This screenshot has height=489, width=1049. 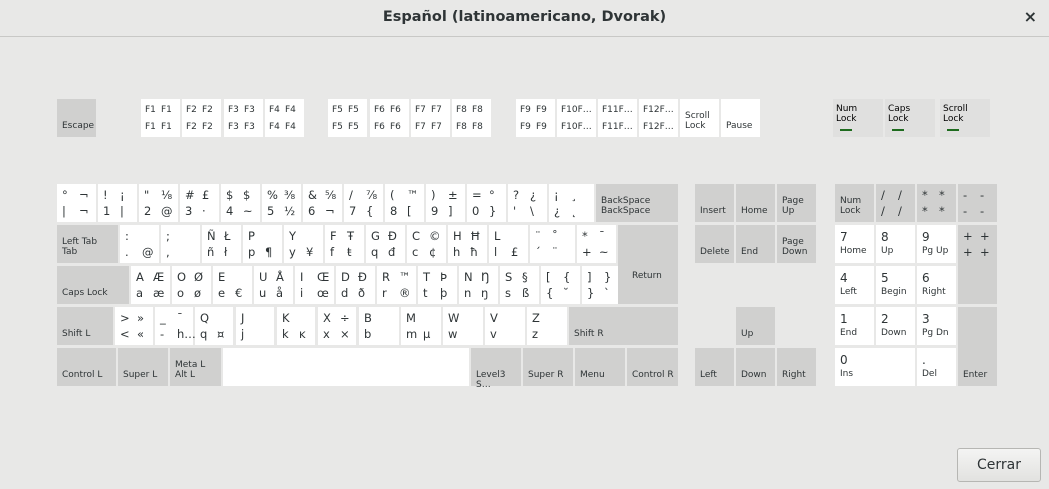 What do you see at coordinates (467, 244) in the screenshot?
I see `key-h: HĦhħ` at bounding box center [467, 244].